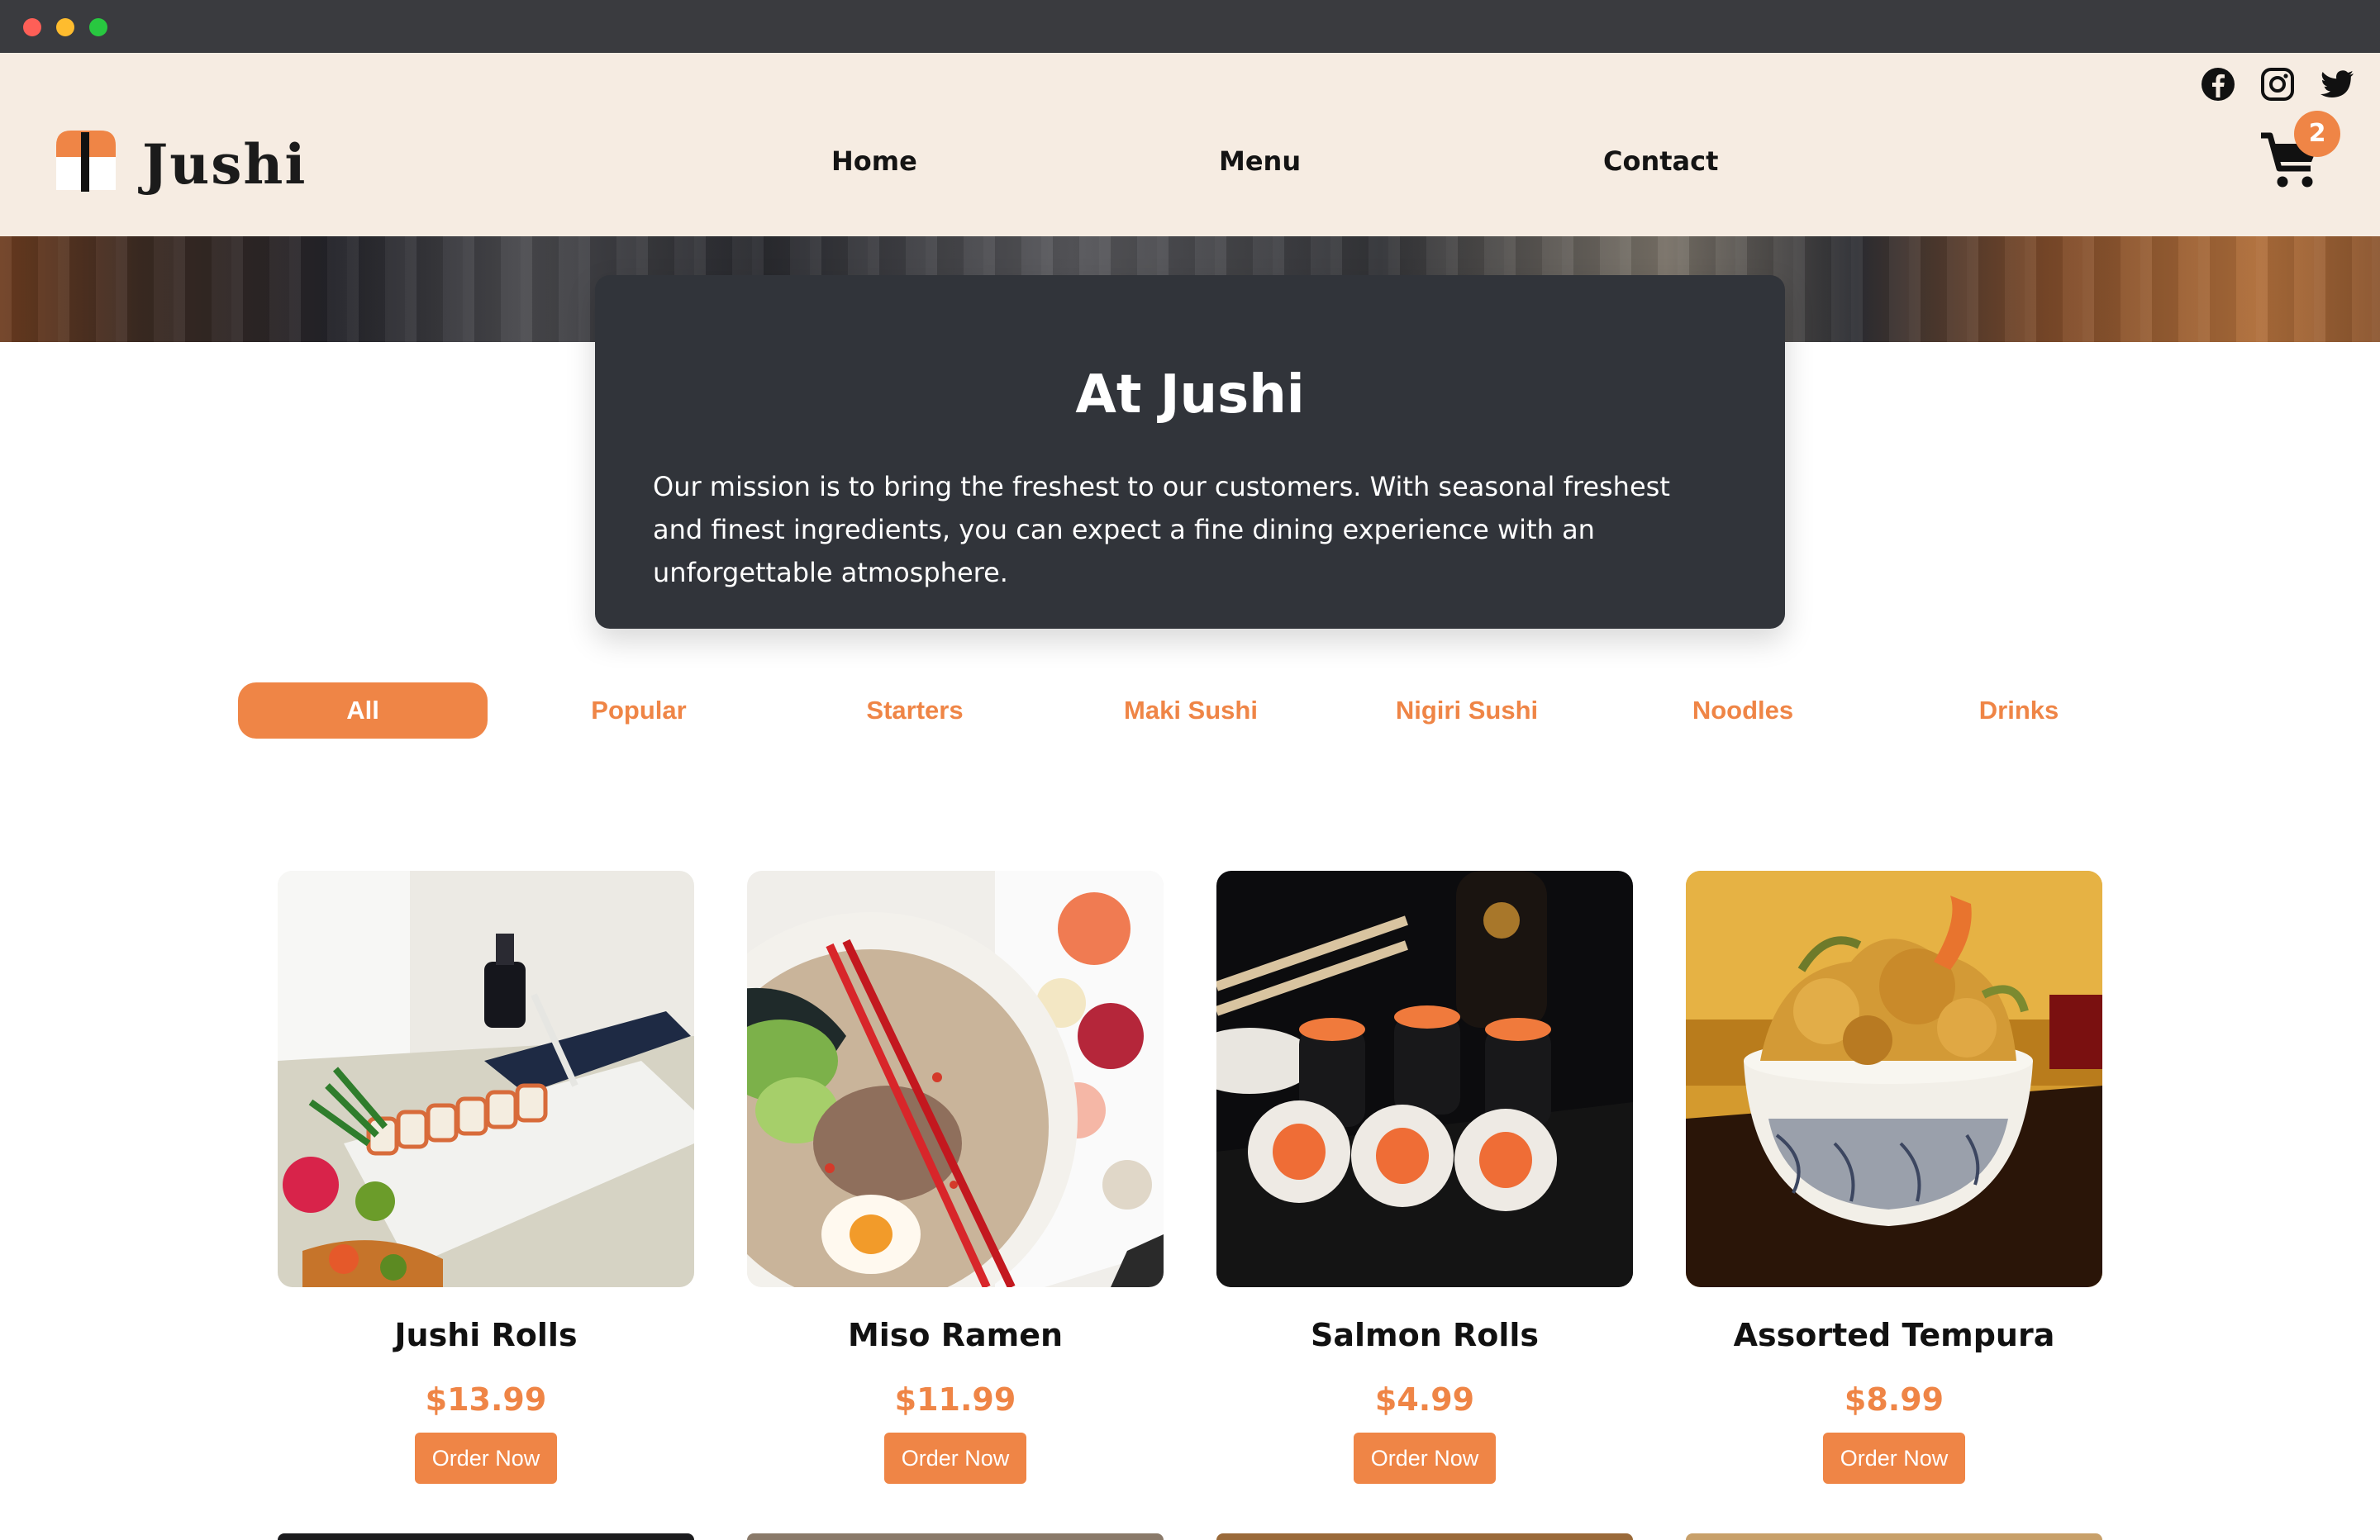  What do you see at coordinates (2019, 710) in the screenshot?
I see `filter-tab-drinks: Drinks` at bounding box center [2019, 710].